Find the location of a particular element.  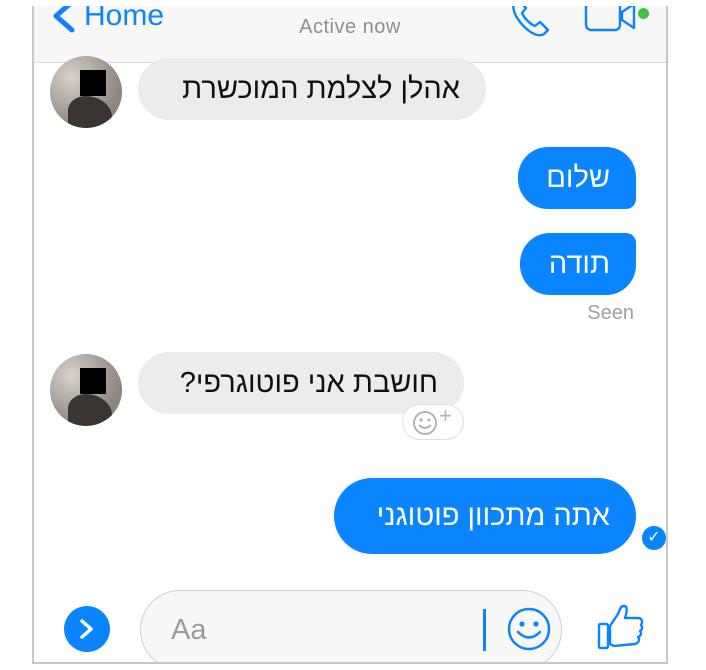

chevron-right-icon is located at coordinates (86, 629).